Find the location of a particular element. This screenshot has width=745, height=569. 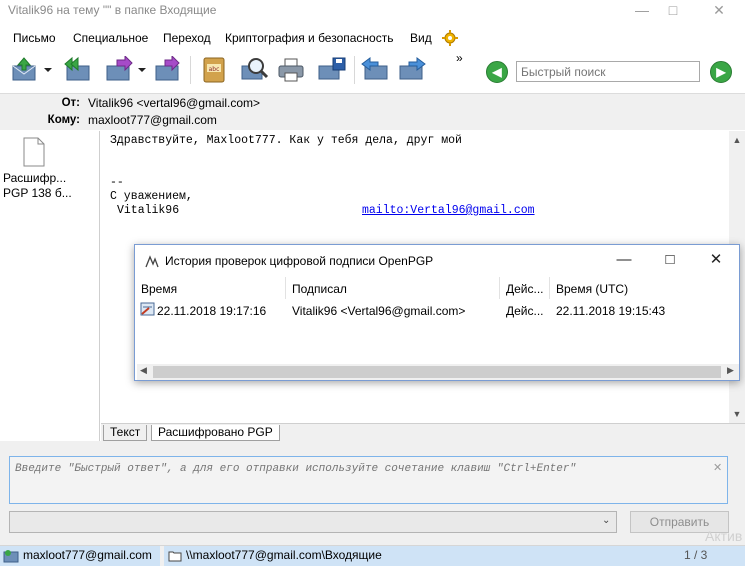

menu-item-crypto: Криптография и безопасность is located at coordinates (309, 38).